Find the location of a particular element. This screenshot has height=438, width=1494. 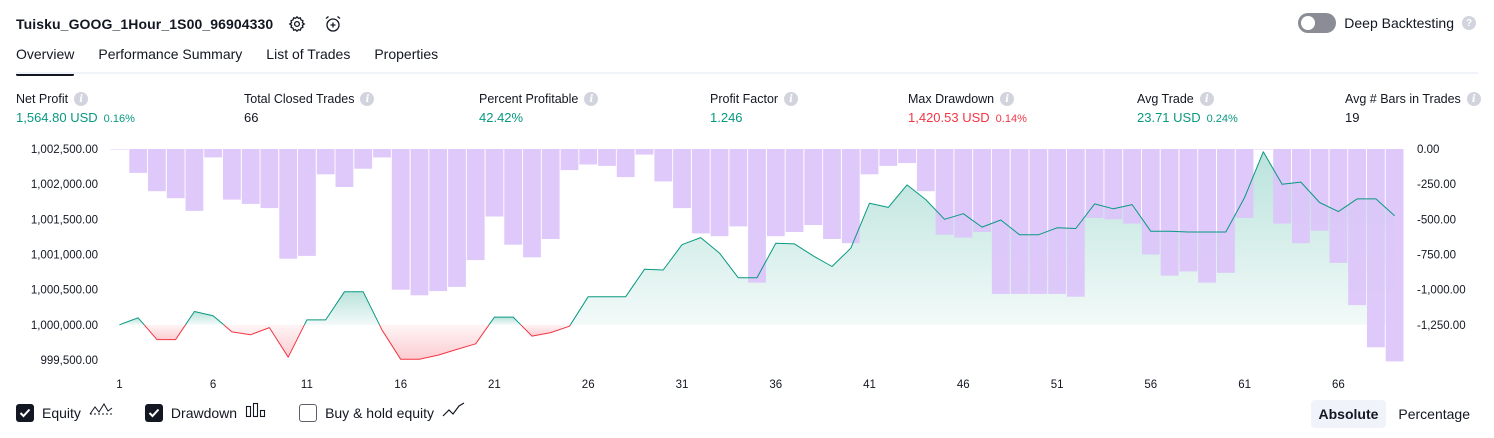

stat-profit-factor: Profit Factor i 1.246 is located at coordinates (754, 108).